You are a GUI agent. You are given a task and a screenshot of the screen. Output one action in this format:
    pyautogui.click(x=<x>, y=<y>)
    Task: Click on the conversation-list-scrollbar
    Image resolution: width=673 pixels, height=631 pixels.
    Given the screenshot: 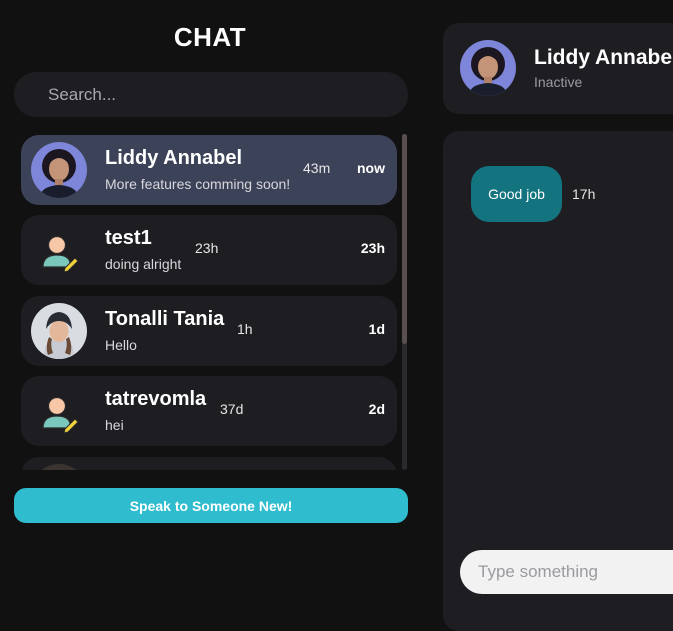 What is the action you would take?
    pyautogui.click(x=404, y=302)
    